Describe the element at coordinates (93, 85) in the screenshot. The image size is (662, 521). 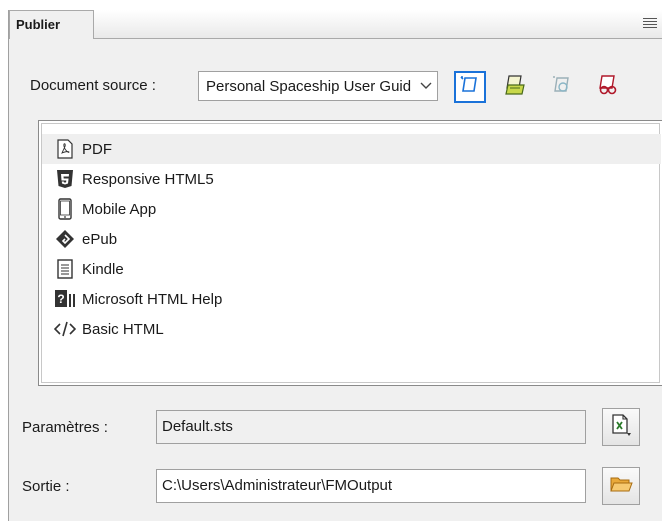
I see `source-label: Document source :` at that location.